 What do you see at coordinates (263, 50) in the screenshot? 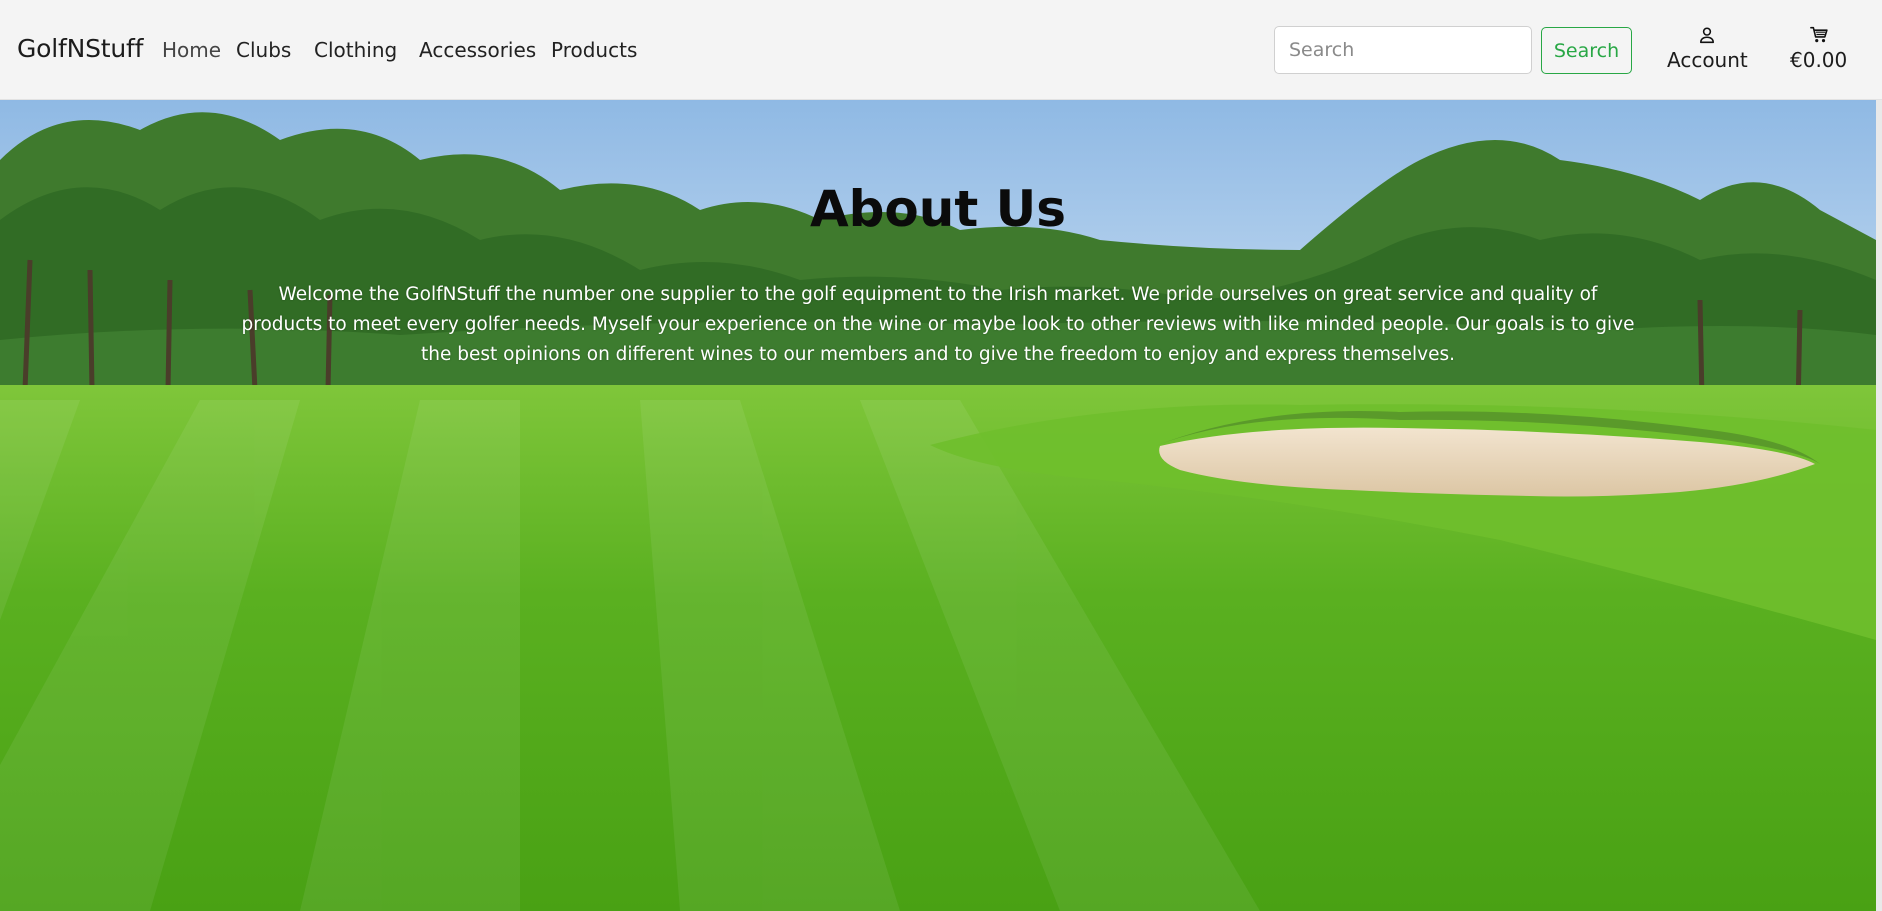
I see `nav-clubs: Clubs` at bounding box center [263, 50].